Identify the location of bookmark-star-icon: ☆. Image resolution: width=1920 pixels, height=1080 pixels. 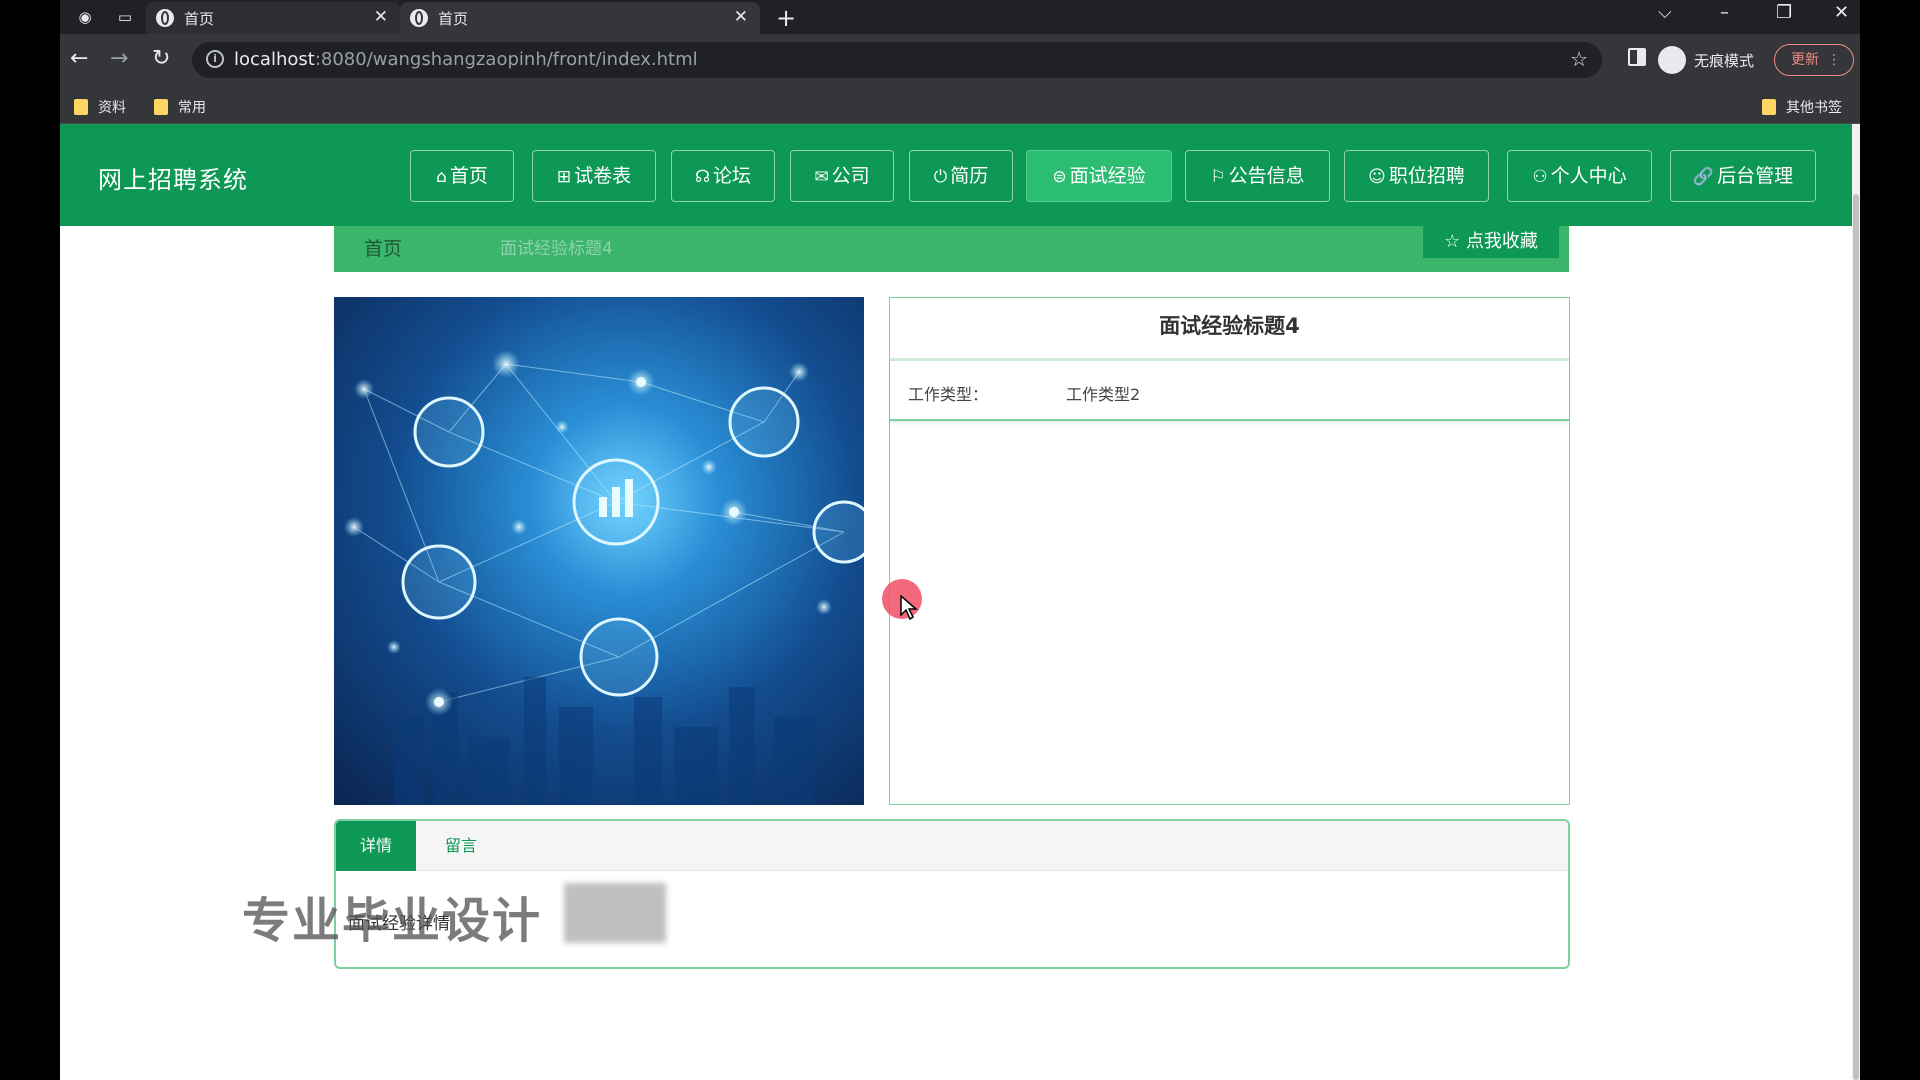
(1579, 59).